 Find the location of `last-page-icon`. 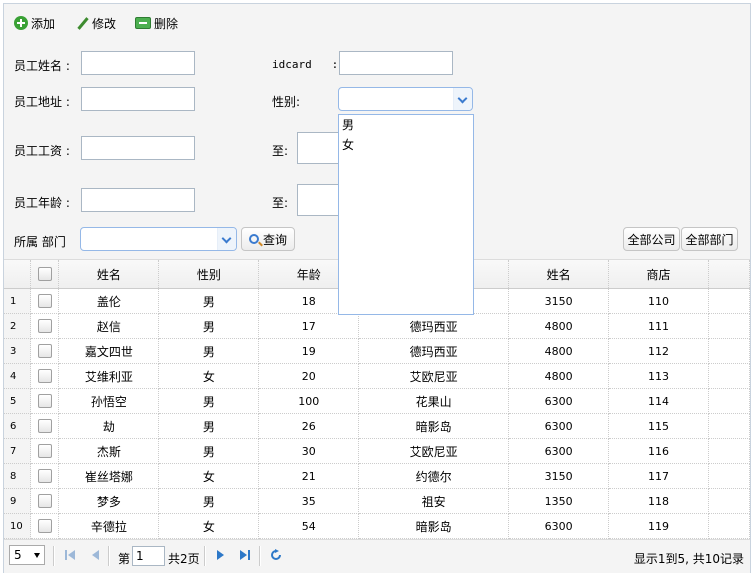

last-page-icon is located at coordinates (245, 555).